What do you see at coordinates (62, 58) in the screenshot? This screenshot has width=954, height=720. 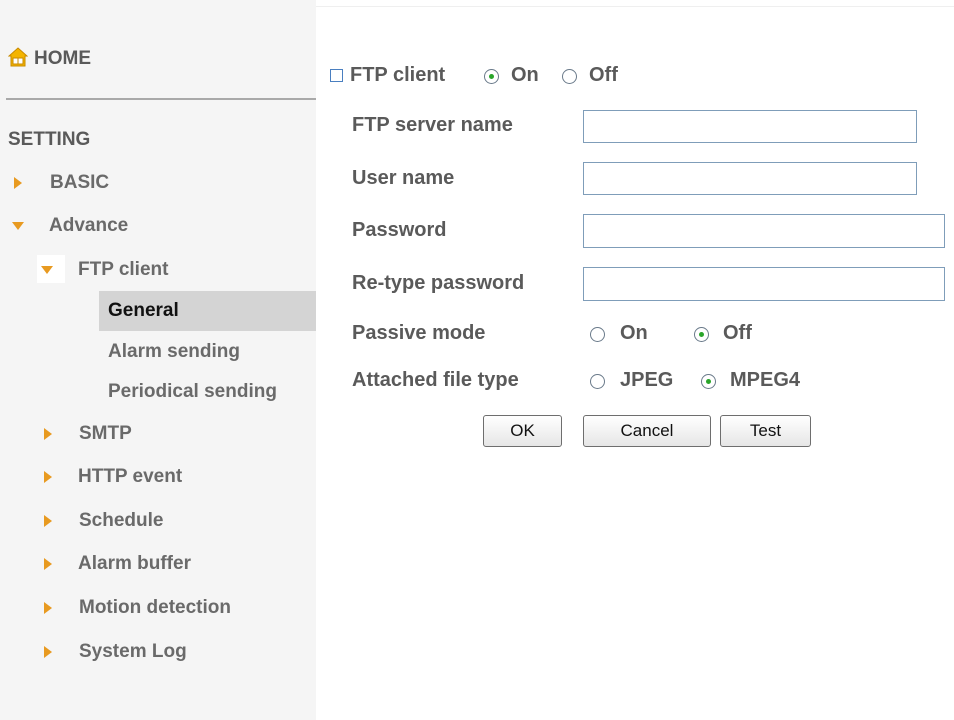 I see `home-label: HOME` at bounding box center [62, 58].